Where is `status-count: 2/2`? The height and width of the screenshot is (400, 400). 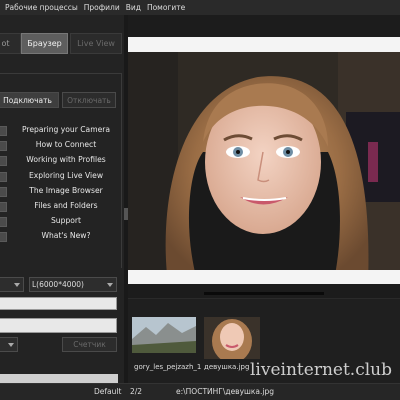 status-count: 2/2 is located at coordinates (136, 391).